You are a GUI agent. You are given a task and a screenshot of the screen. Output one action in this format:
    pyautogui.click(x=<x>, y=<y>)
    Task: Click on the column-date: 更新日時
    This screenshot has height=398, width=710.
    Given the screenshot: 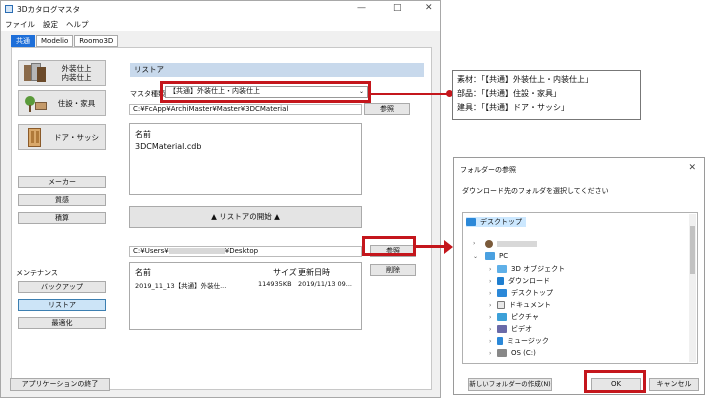 What is the action you would take?
    pyautogui.click(x=314, y=272)
    